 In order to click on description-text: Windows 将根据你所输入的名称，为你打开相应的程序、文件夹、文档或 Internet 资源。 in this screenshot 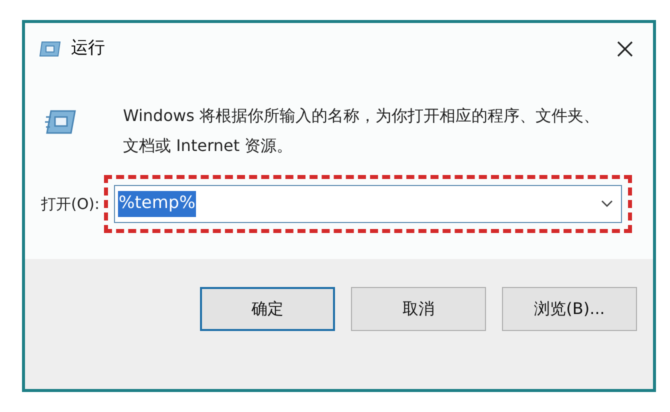, I will do `click(362, 131)`.